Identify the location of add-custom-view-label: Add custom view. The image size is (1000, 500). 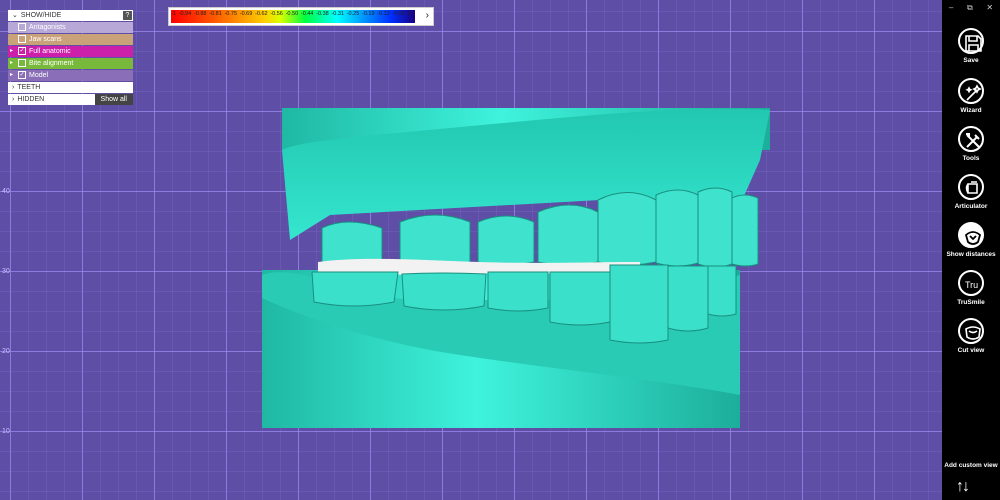
(971, 465).